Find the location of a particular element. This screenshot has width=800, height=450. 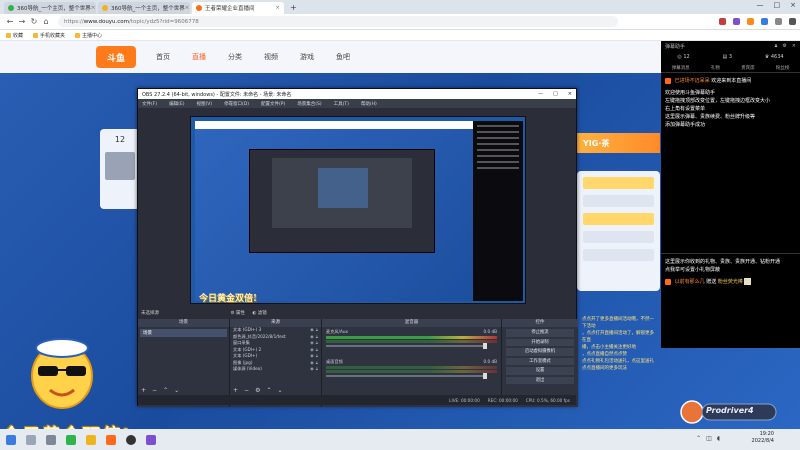

new-tab-button: + is located at coordinates (293, 8).